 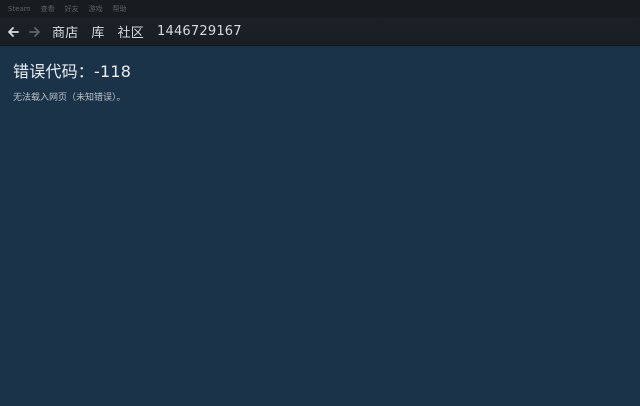 I want to click on error-message: 无法载入网页（未知错误）。, so click(x=69, y=98).